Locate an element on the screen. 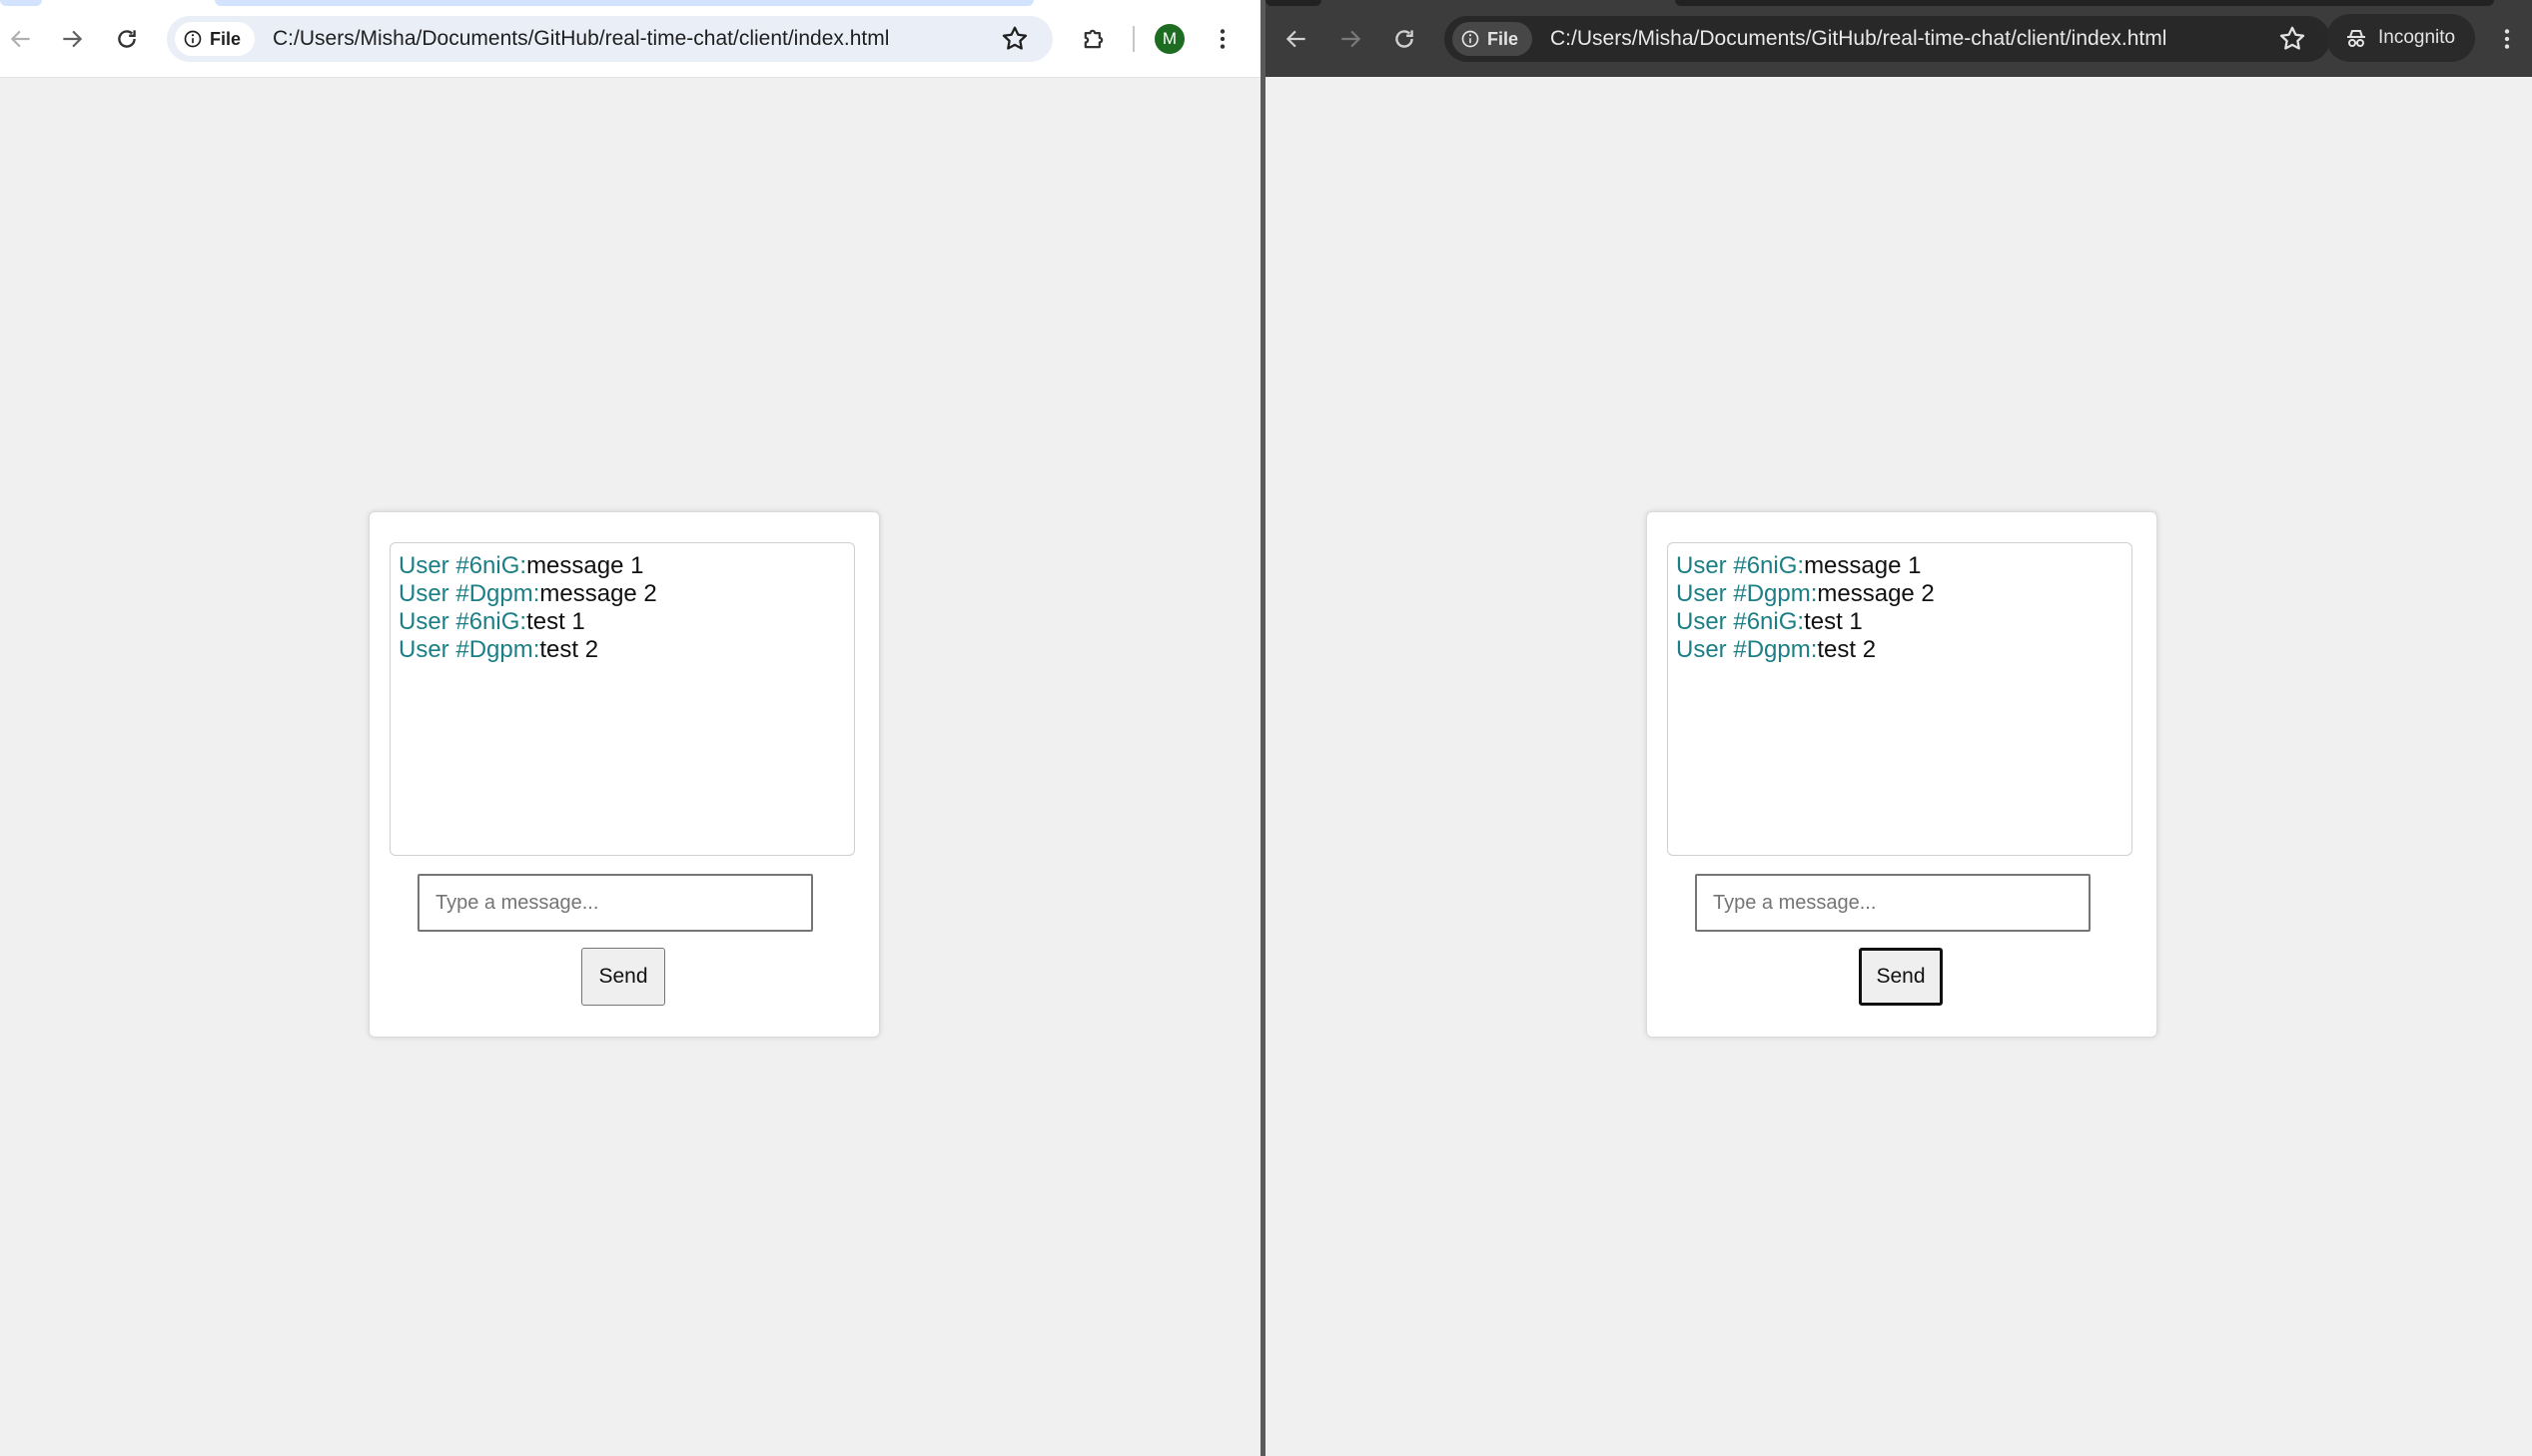 The width and height of the screenshot is (2532, 1456). profile-avatar: M is located at coordinates (1170, 39).